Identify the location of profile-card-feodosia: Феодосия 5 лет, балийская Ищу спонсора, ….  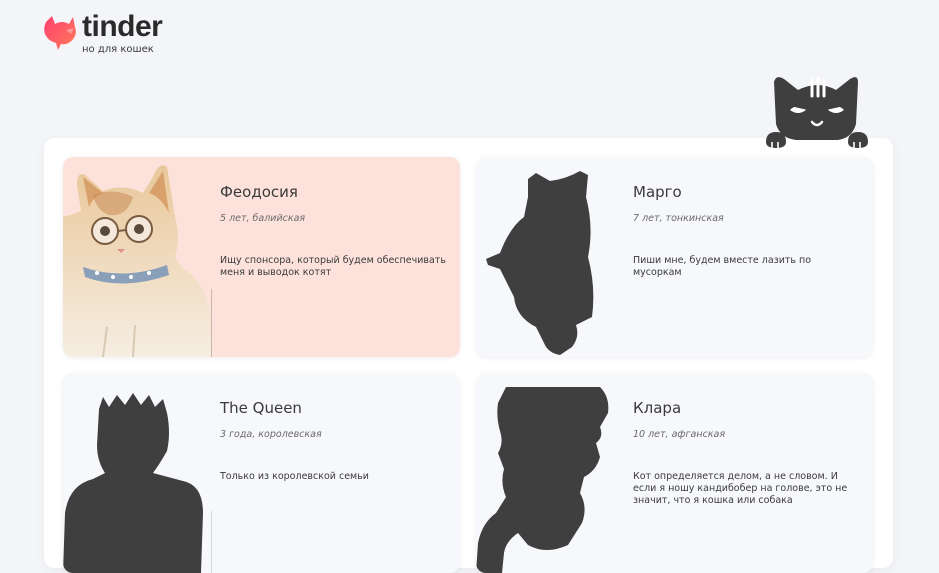
(261, 257).